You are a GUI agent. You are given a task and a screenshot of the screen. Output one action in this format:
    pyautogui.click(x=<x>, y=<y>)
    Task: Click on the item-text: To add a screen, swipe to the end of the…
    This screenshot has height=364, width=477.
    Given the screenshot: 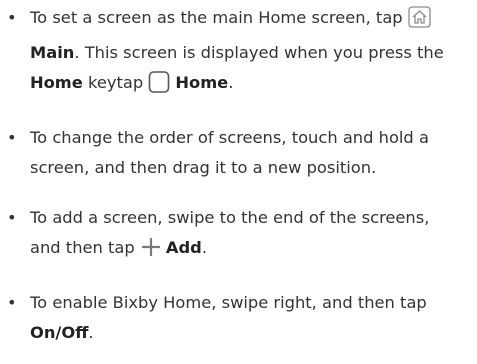 What is the action you would take?
    pyautogui.click(x=230, y=232)
    